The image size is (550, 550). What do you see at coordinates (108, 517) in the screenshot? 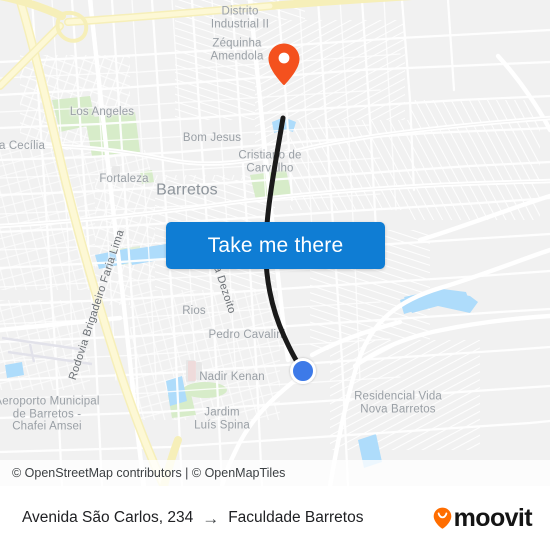
I see `origin-label: Avenida São Carlos, 234` at bounding box center [108, 517].